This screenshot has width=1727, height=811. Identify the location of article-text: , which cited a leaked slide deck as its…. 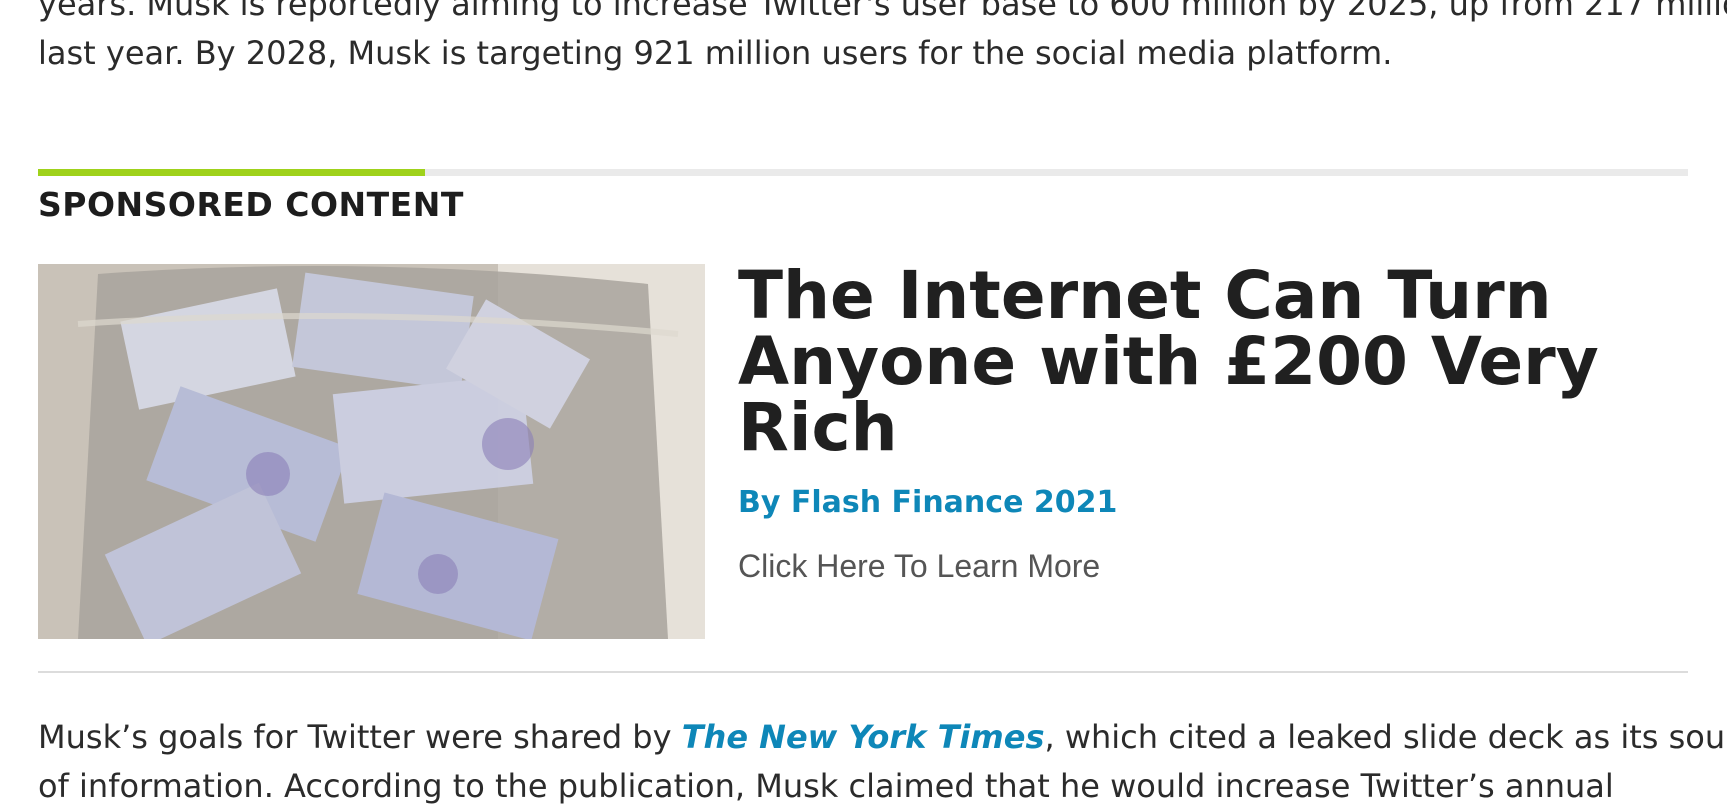
(1385, 737).